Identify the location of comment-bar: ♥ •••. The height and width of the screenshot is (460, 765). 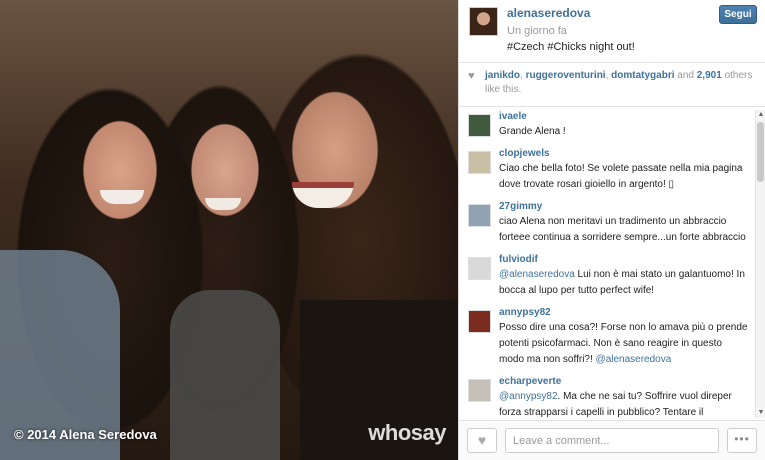
(612, 440).